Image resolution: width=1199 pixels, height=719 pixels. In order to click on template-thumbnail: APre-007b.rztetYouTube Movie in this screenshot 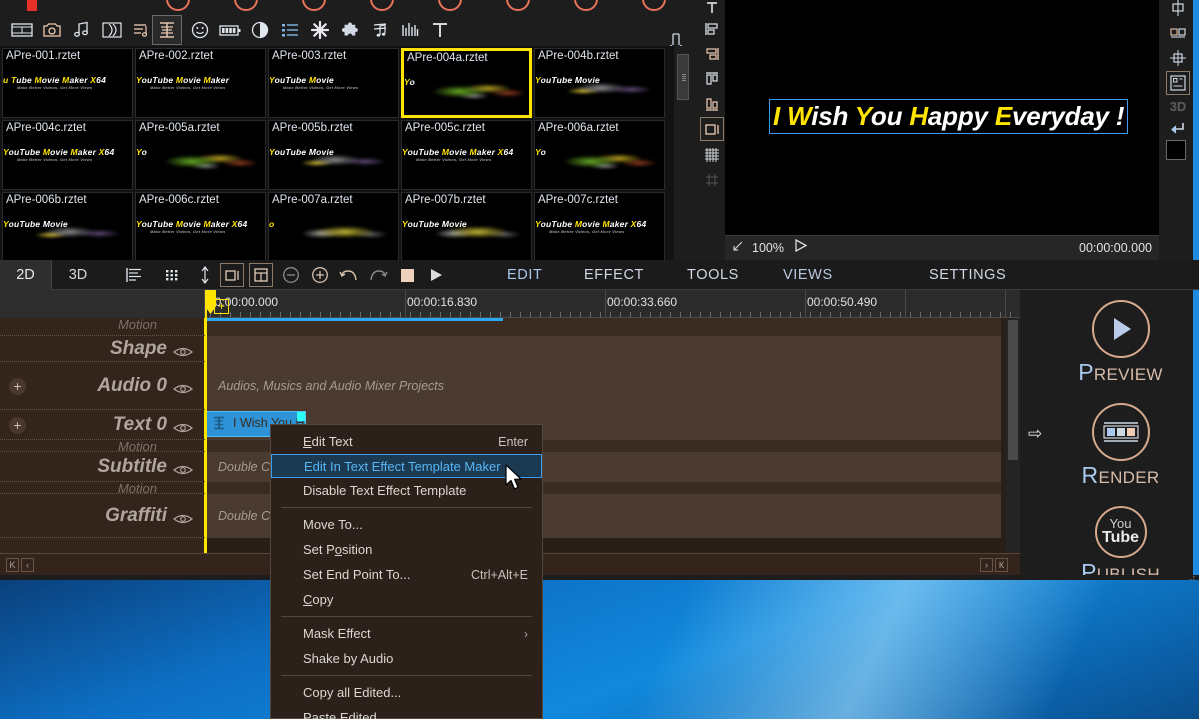, I will do `click(466, 226)`.